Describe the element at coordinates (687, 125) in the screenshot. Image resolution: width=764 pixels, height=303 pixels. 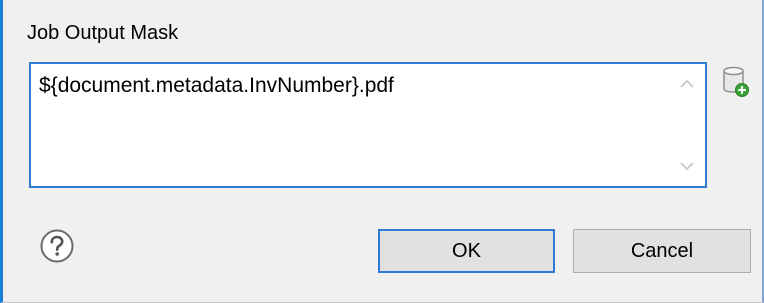
I see `vertical-scrollbar` at that location.